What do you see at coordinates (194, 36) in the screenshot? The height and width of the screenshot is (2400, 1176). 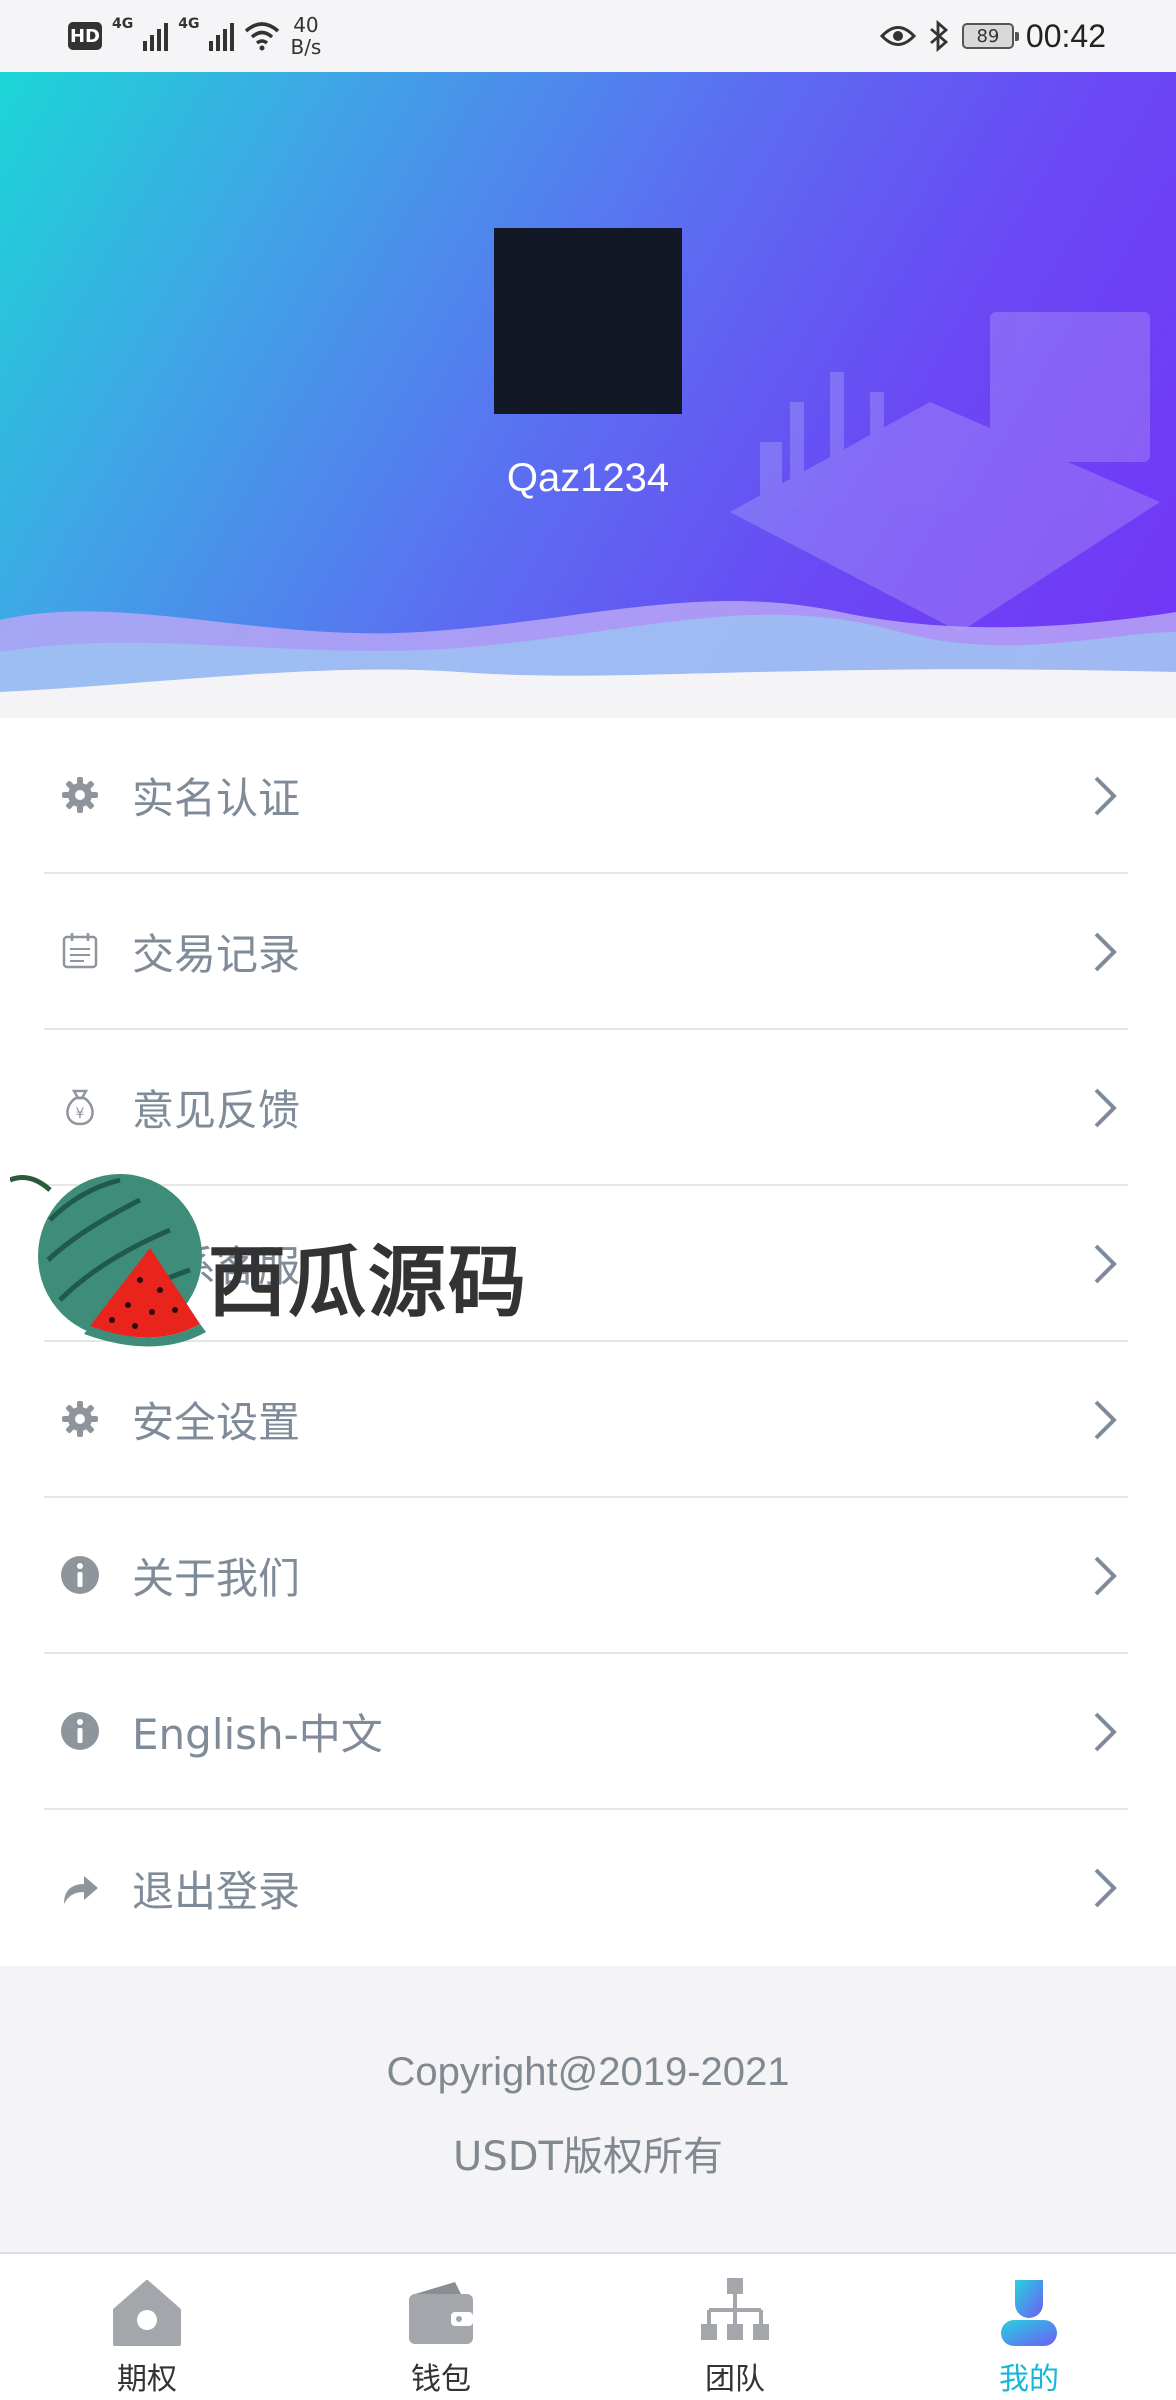 I see `status-left: HD 4G 4G 40 B/s` at bounding box center [194, 36].